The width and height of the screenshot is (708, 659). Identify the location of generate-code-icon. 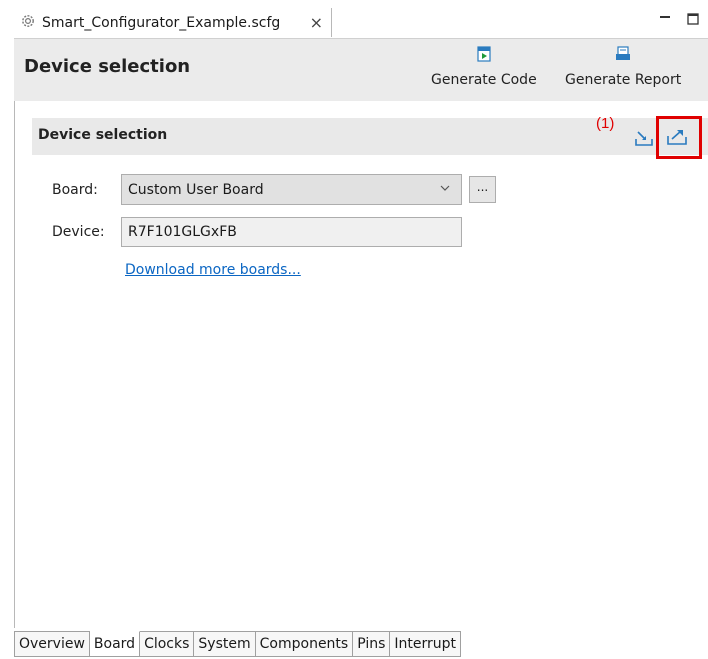
(484, 56).